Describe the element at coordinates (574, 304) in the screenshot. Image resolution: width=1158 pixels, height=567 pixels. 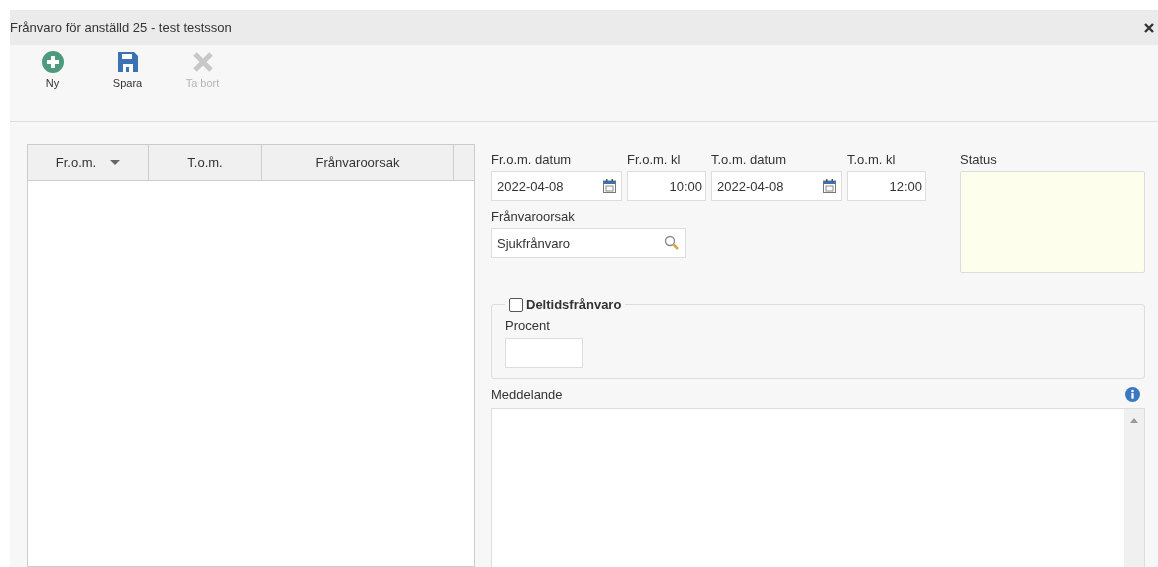
I see `checkbox-label: Deltidsfrånvaro` at that location.